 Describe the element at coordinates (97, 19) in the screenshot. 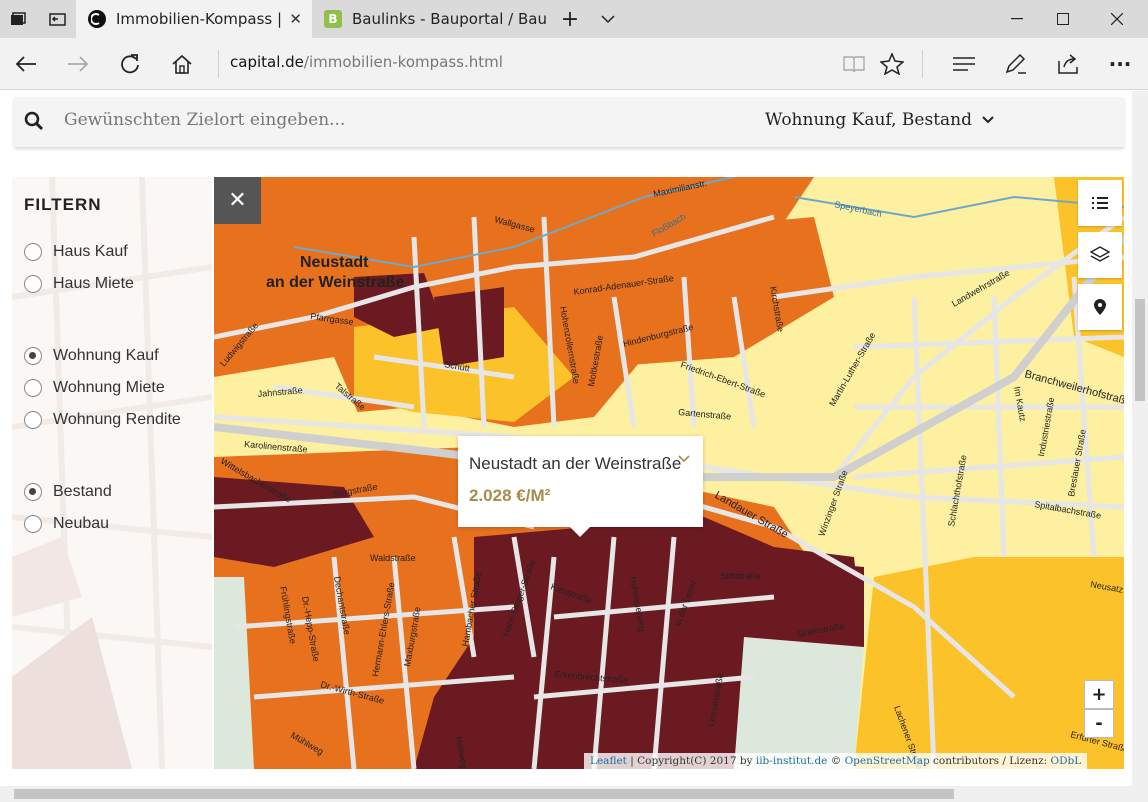

I see `capital-logo-icon` at that location.